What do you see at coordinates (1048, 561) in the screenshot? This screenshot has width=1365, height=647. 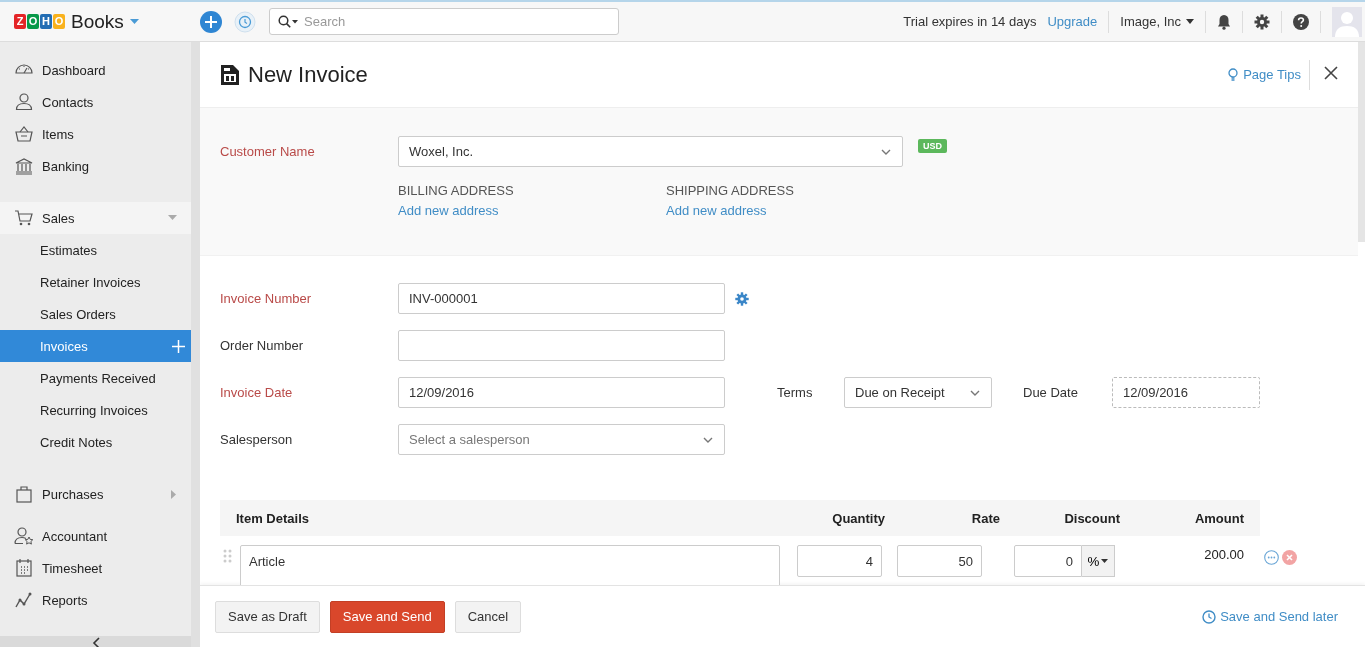 I see `discount-field: 0` at bounding box center [1048, 561].